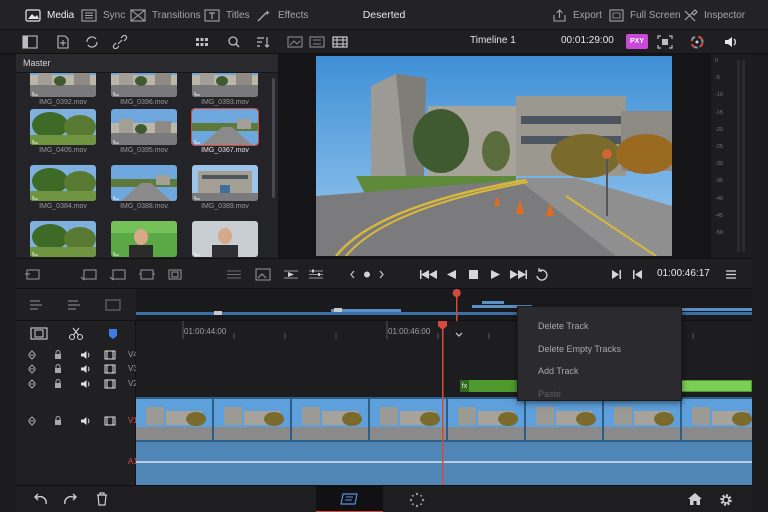 This screenshot has width=768, height=512. What do you see at coordinates (113, 305) in the screenshot?
I see `video-thumbnail-icon` at bounding box center [113, 305].